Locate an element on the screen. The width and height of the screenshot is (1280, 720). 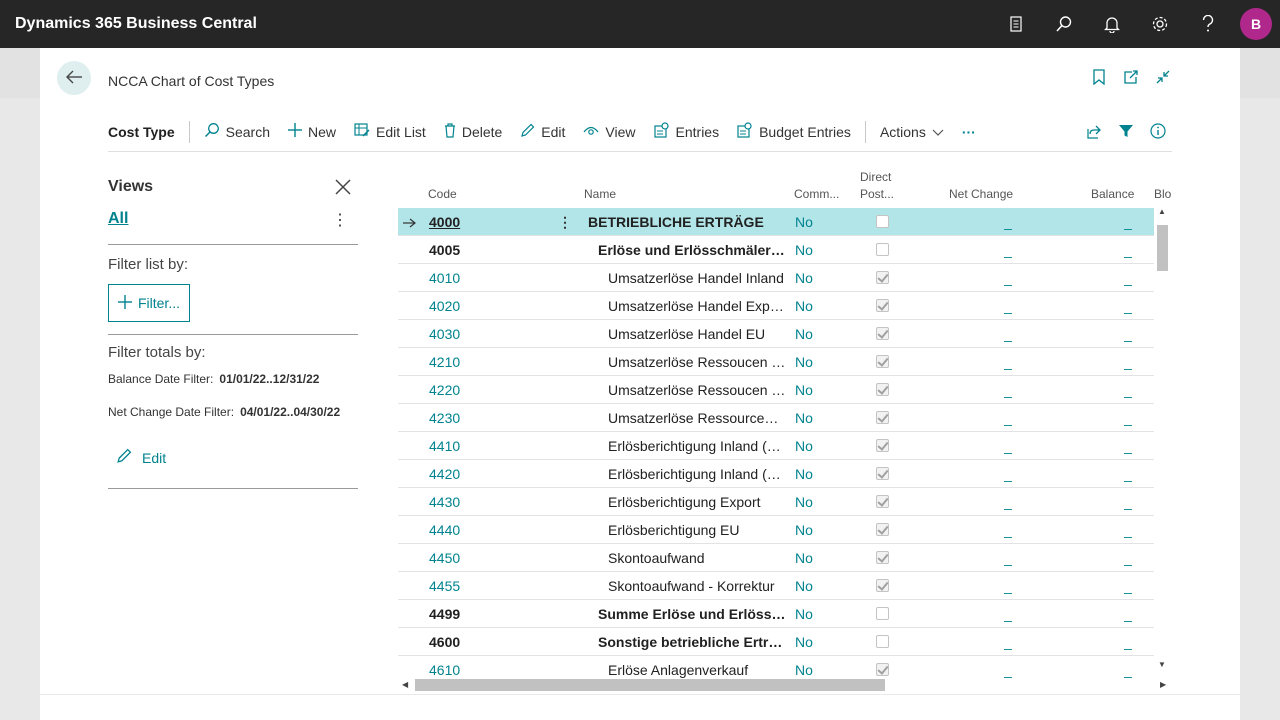
table-row: 4410 Erlösberichtigung Inland (1... No _ _ is located at coordinates (776, 446).